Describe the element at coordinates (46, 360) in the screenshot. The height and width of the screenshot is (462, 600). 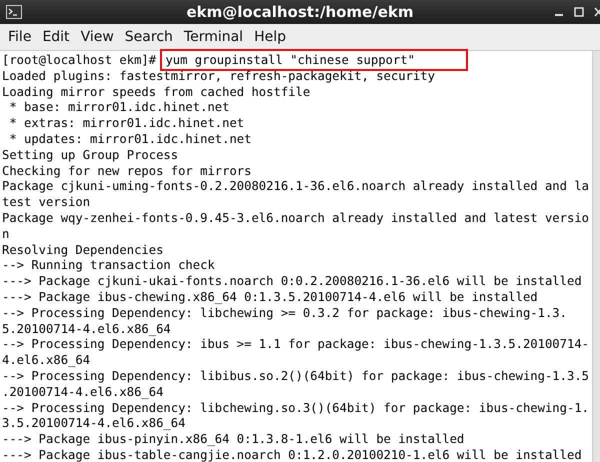
I see `output-line: 4.el6.x86_64` at that location.